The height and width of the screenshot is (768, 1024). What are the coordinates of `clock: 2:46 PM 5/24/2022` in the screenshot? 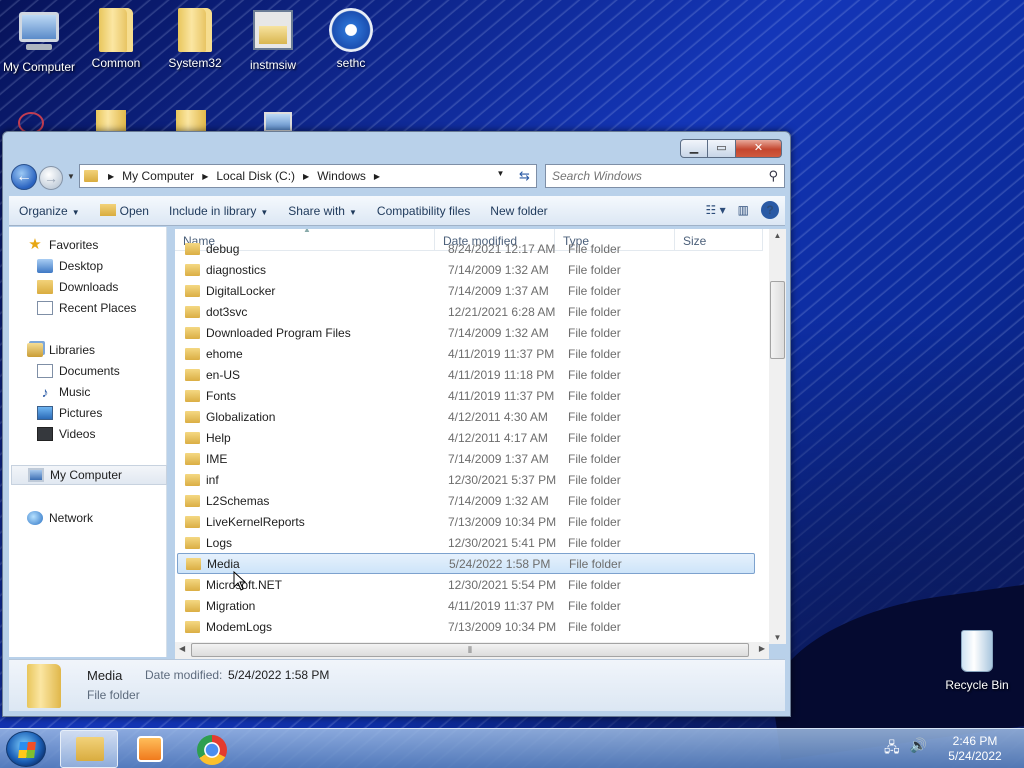 It's located at (975, 749).